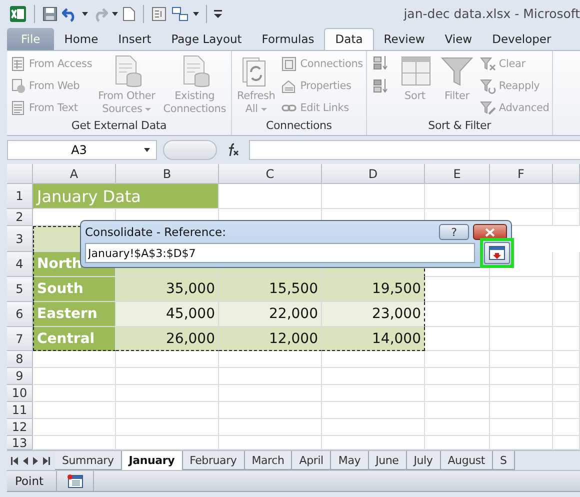 This screenshot has width=580, height=497. What do you see at coordinates (213, 460) in the screenshot?
I see `sheet-tab: February` at bounding box center [213, 460].